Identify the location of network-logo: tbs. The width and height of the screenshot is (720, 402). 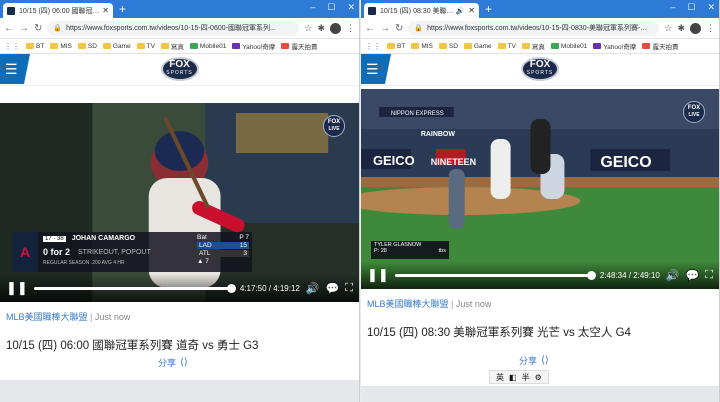
(442, 251).